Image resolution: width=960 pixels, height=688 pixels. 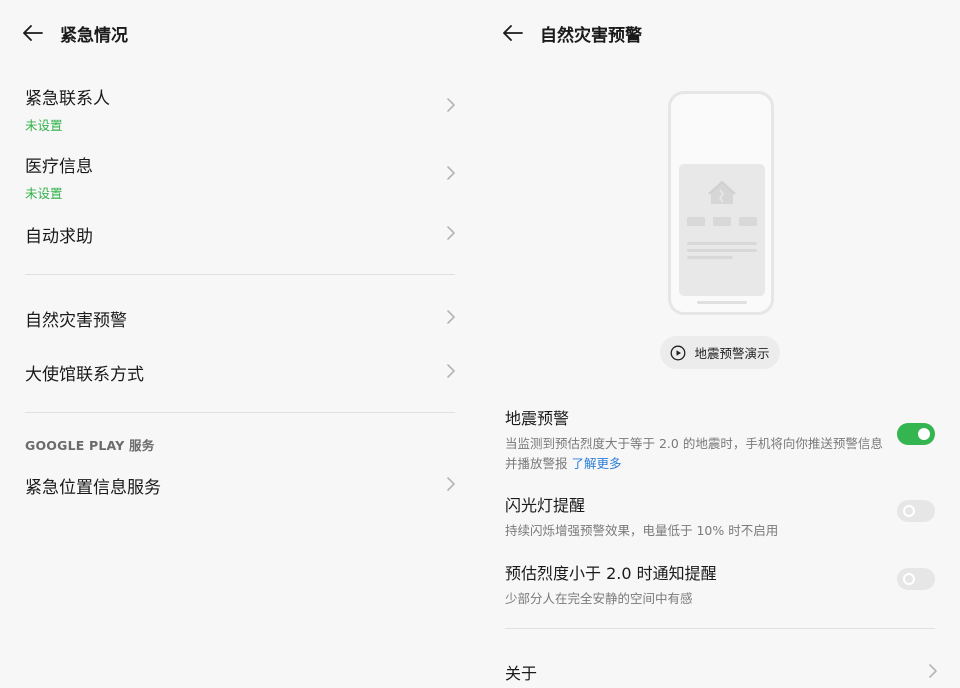 I want to click on list-item-emergency-contacts: 紧急联系人 未设置, so click(x=241, y=108).